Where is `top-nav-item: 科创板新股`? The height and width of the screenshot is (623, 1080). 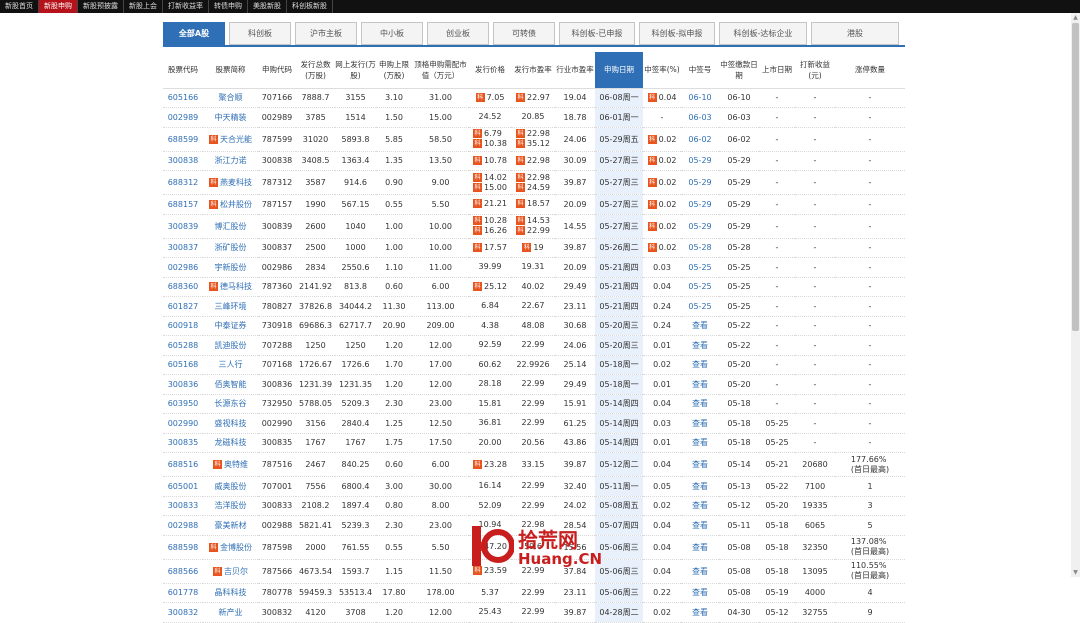
top-nav-item: 科创板新股 is located at coordinates (310, 6).